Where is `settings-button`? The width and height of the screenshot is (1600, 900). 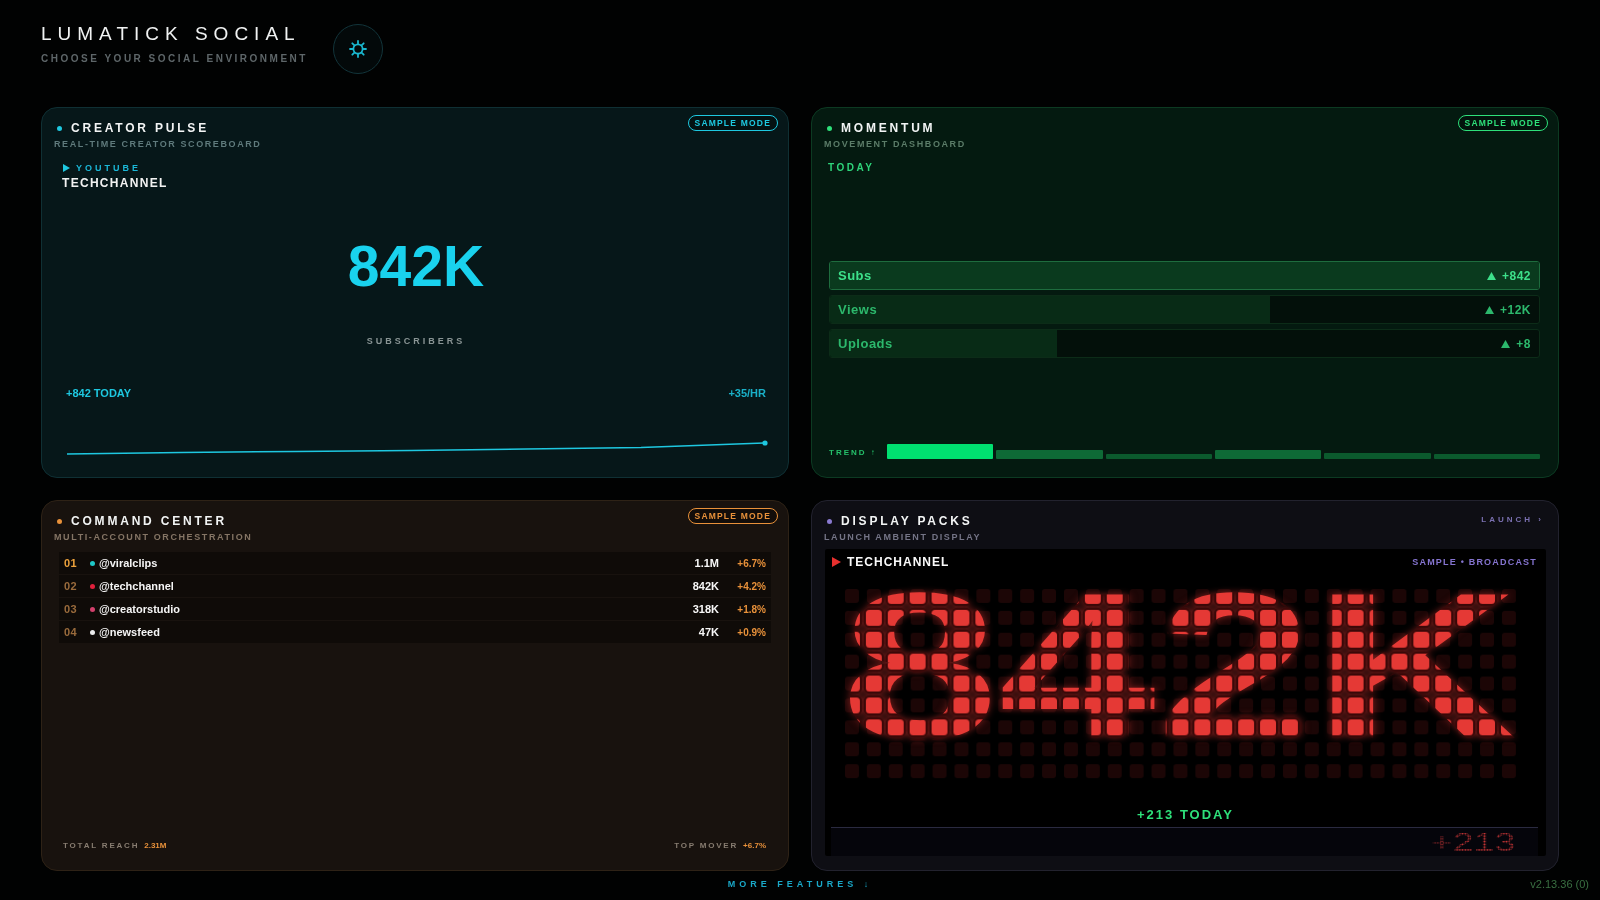
settings-button is located at coordinates (357, 49).